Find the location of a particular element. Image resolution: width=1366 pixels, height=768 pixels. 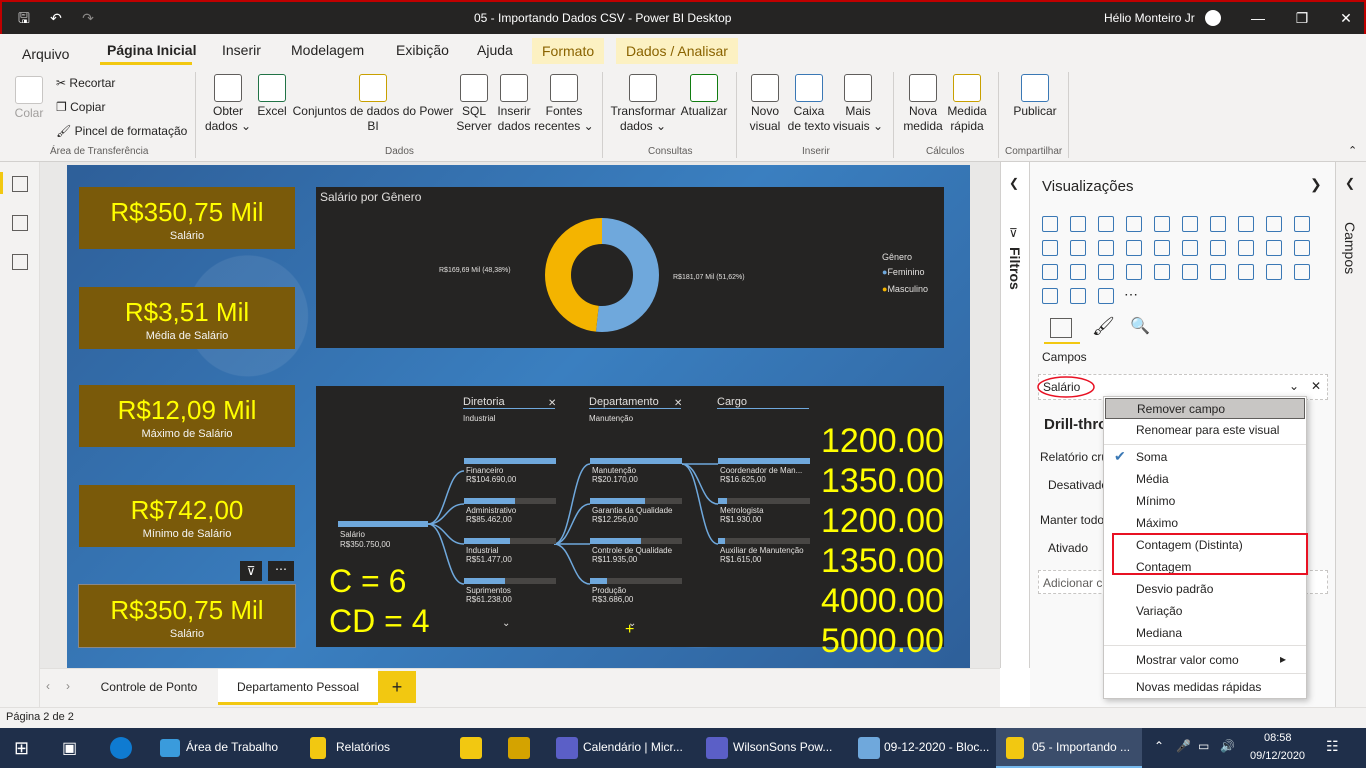

card-maximo-salario: R$12,09 Mil Máximo de Salário is located at coordinates (187, 416).